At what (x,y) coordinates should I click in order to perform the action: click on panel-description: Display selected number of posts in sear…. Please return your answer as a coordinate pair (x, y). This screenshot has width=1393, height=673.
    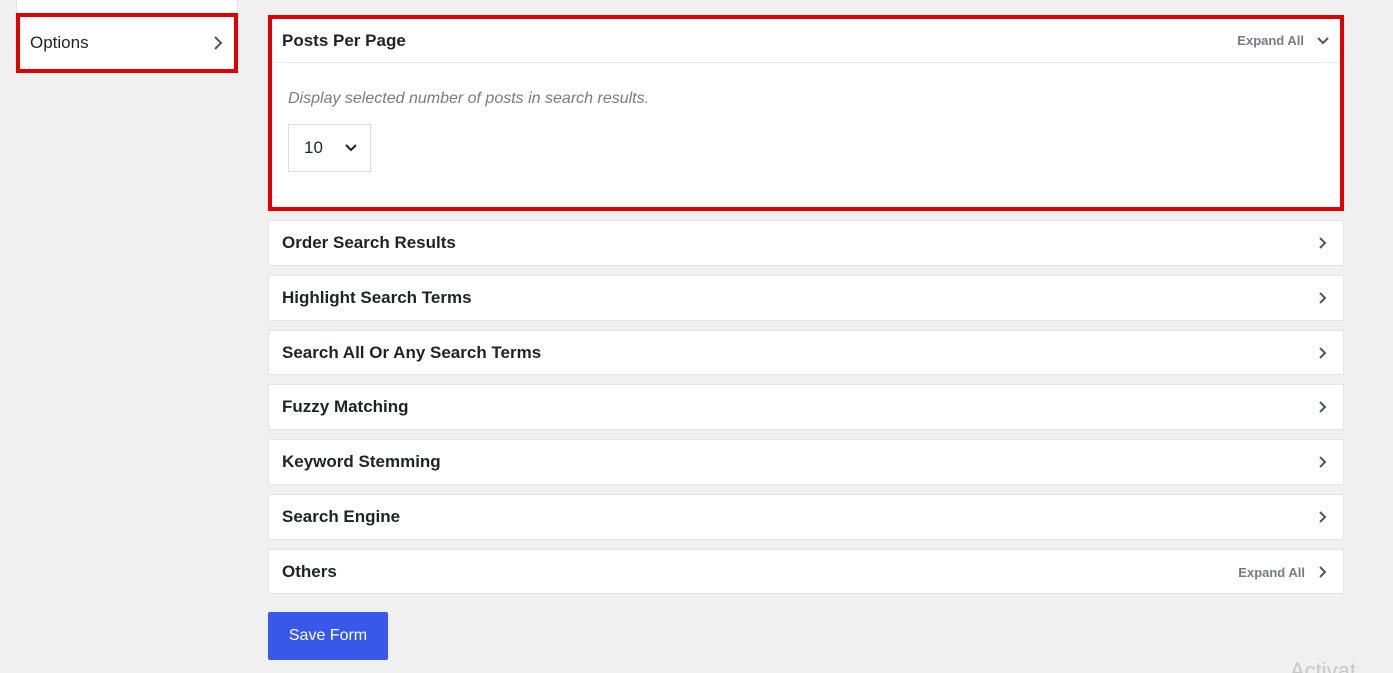
    Looking at the image, I should click on (469, 98).